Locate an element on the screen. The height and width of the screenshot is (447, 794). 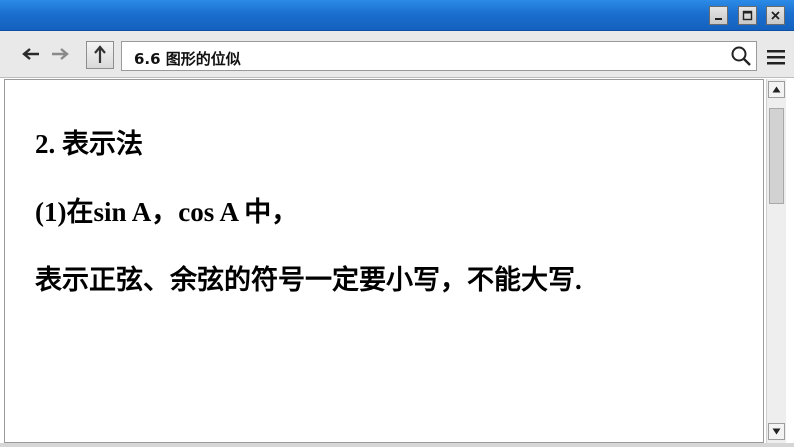
address-text: 6.6 图形的位似 is located at coordinates (187, 59).